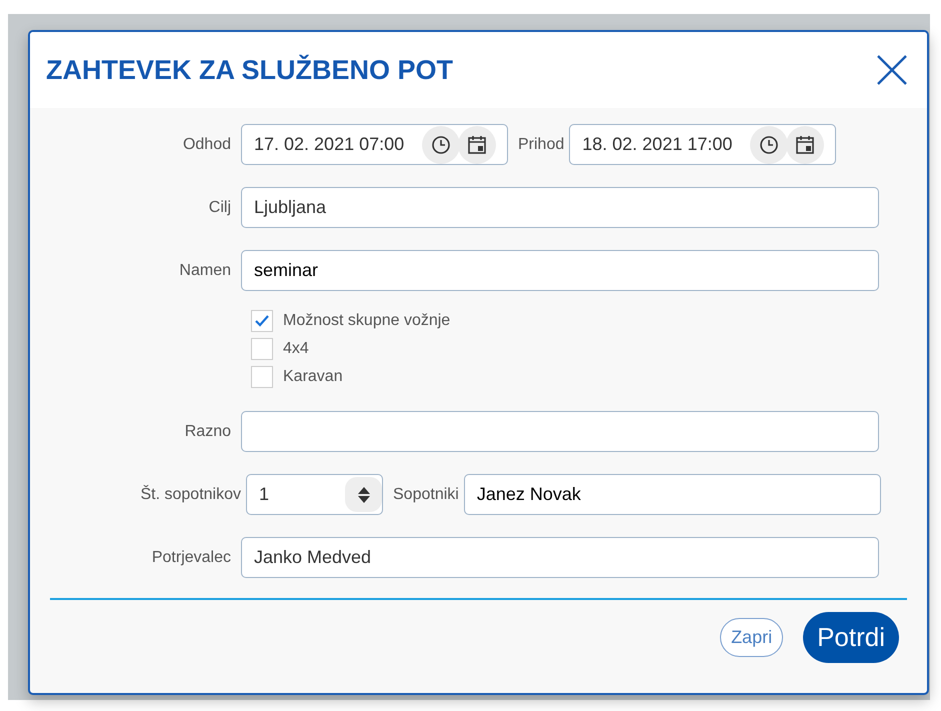  What do you see at coordinates (191, 494) in the screenshot?
I see `field-label: Št. sopotnikov` at bounding box center [191, 494].